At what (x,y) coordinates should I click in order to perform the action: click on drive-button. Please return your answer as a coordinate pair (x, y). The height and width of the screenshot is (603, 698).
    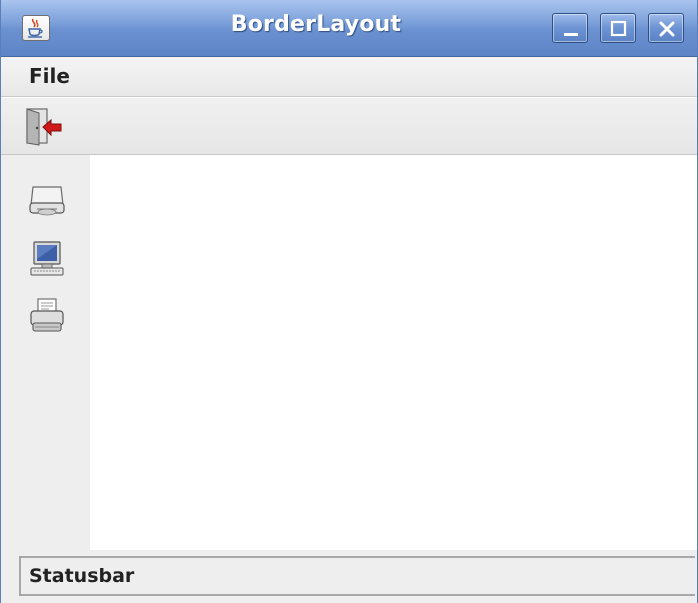
    Looking at the image, I should click on (47, 199).